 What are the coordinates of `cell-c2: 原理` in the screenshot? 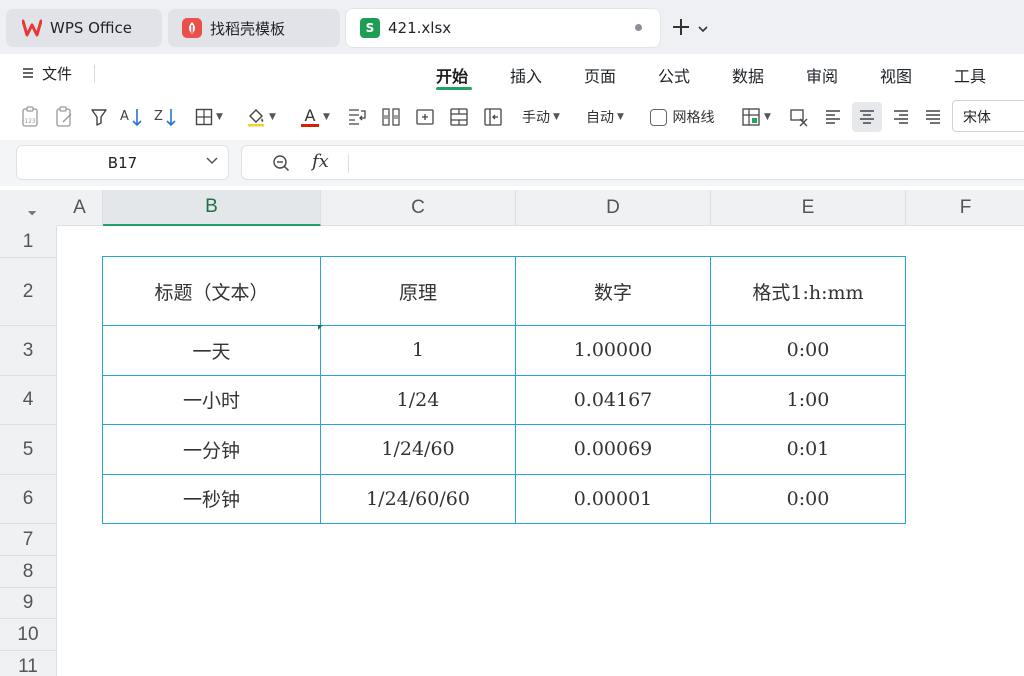 It's located at (418, 291).